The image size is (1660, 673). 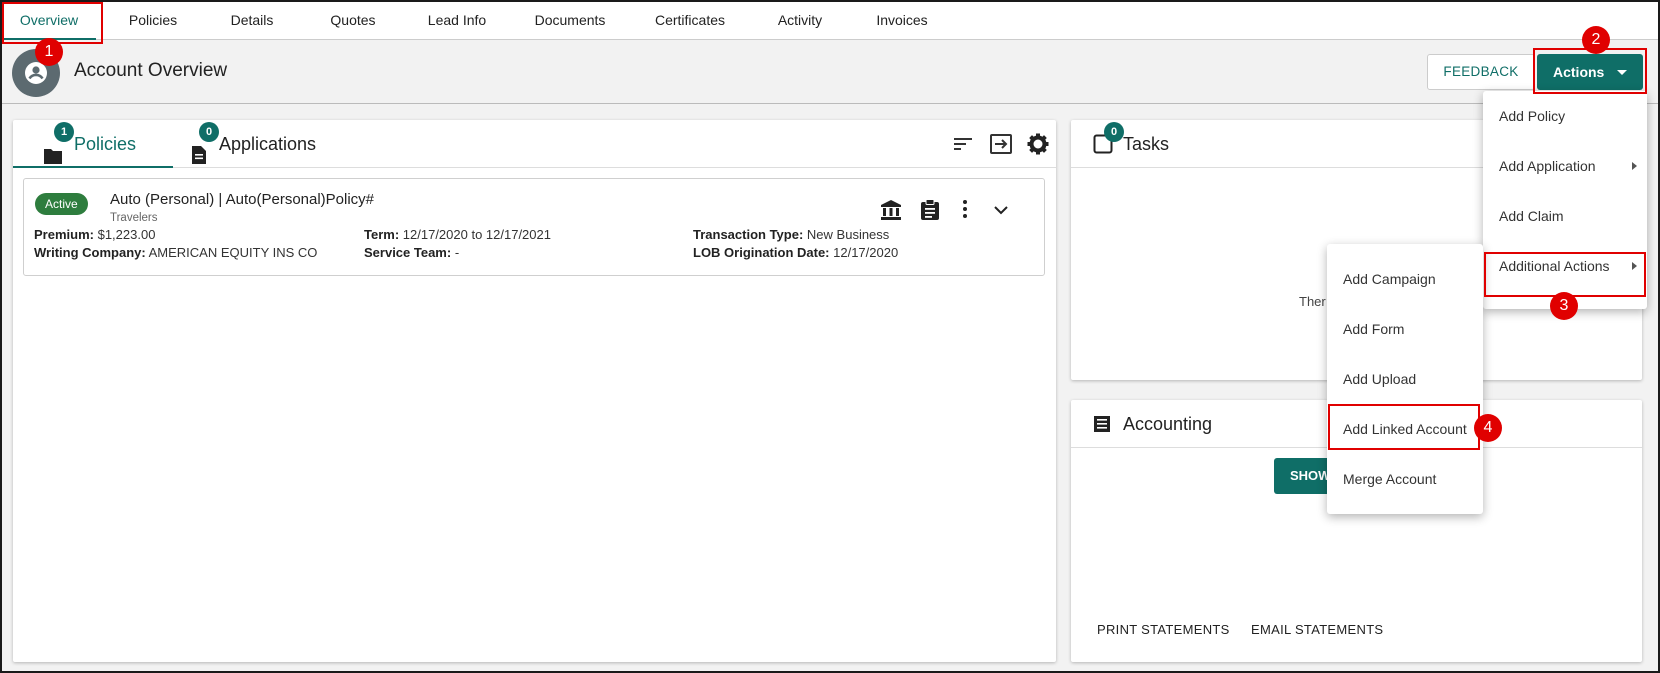 What do you see at coordinates (64, 234) in the screenshot?
I see `premium-label: Premium:` at bounding box center [64, 234].